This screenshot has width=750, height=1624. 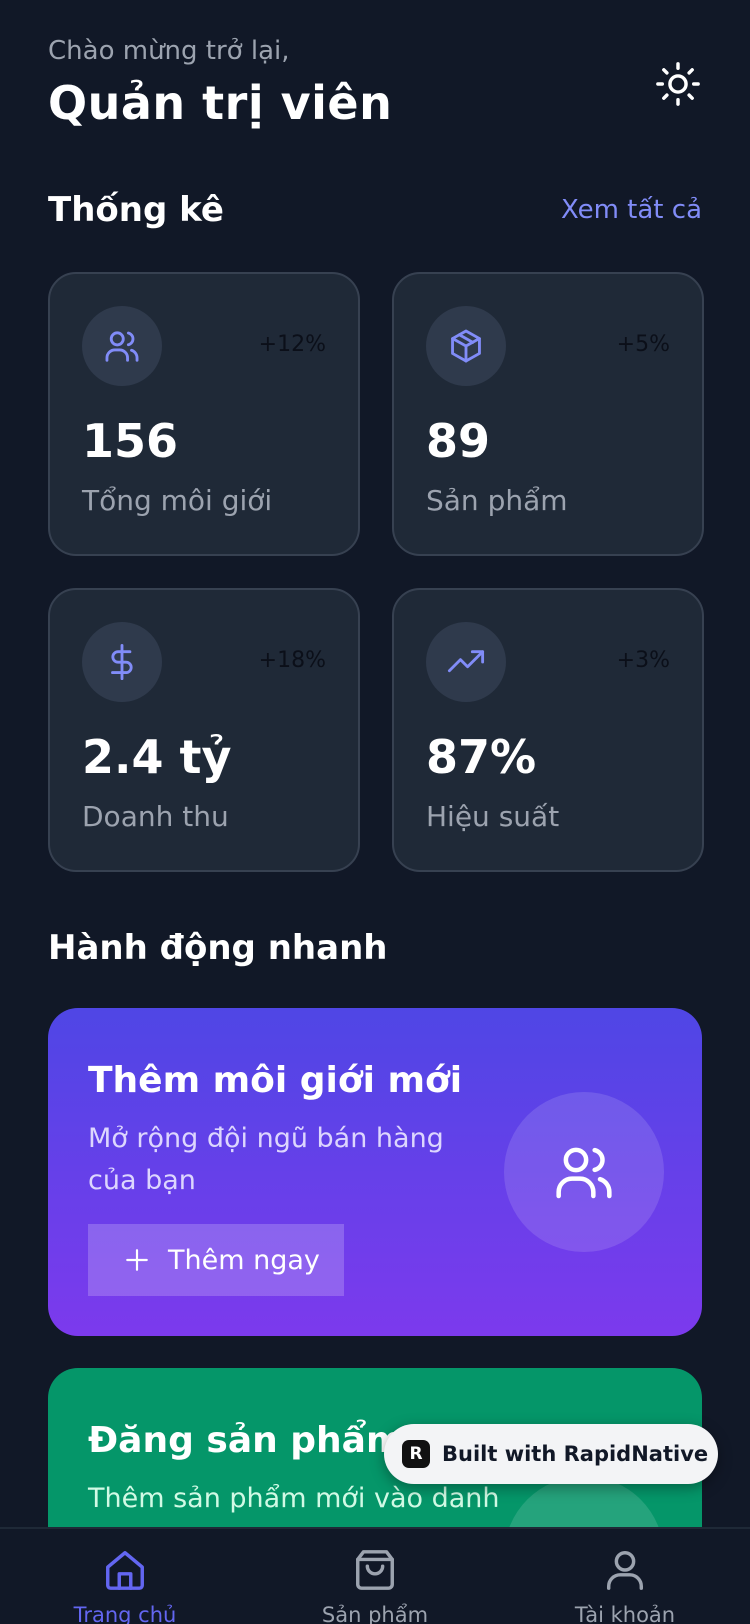 I want to click on page-title: Quản trị viên, so click(x=220, y=103).